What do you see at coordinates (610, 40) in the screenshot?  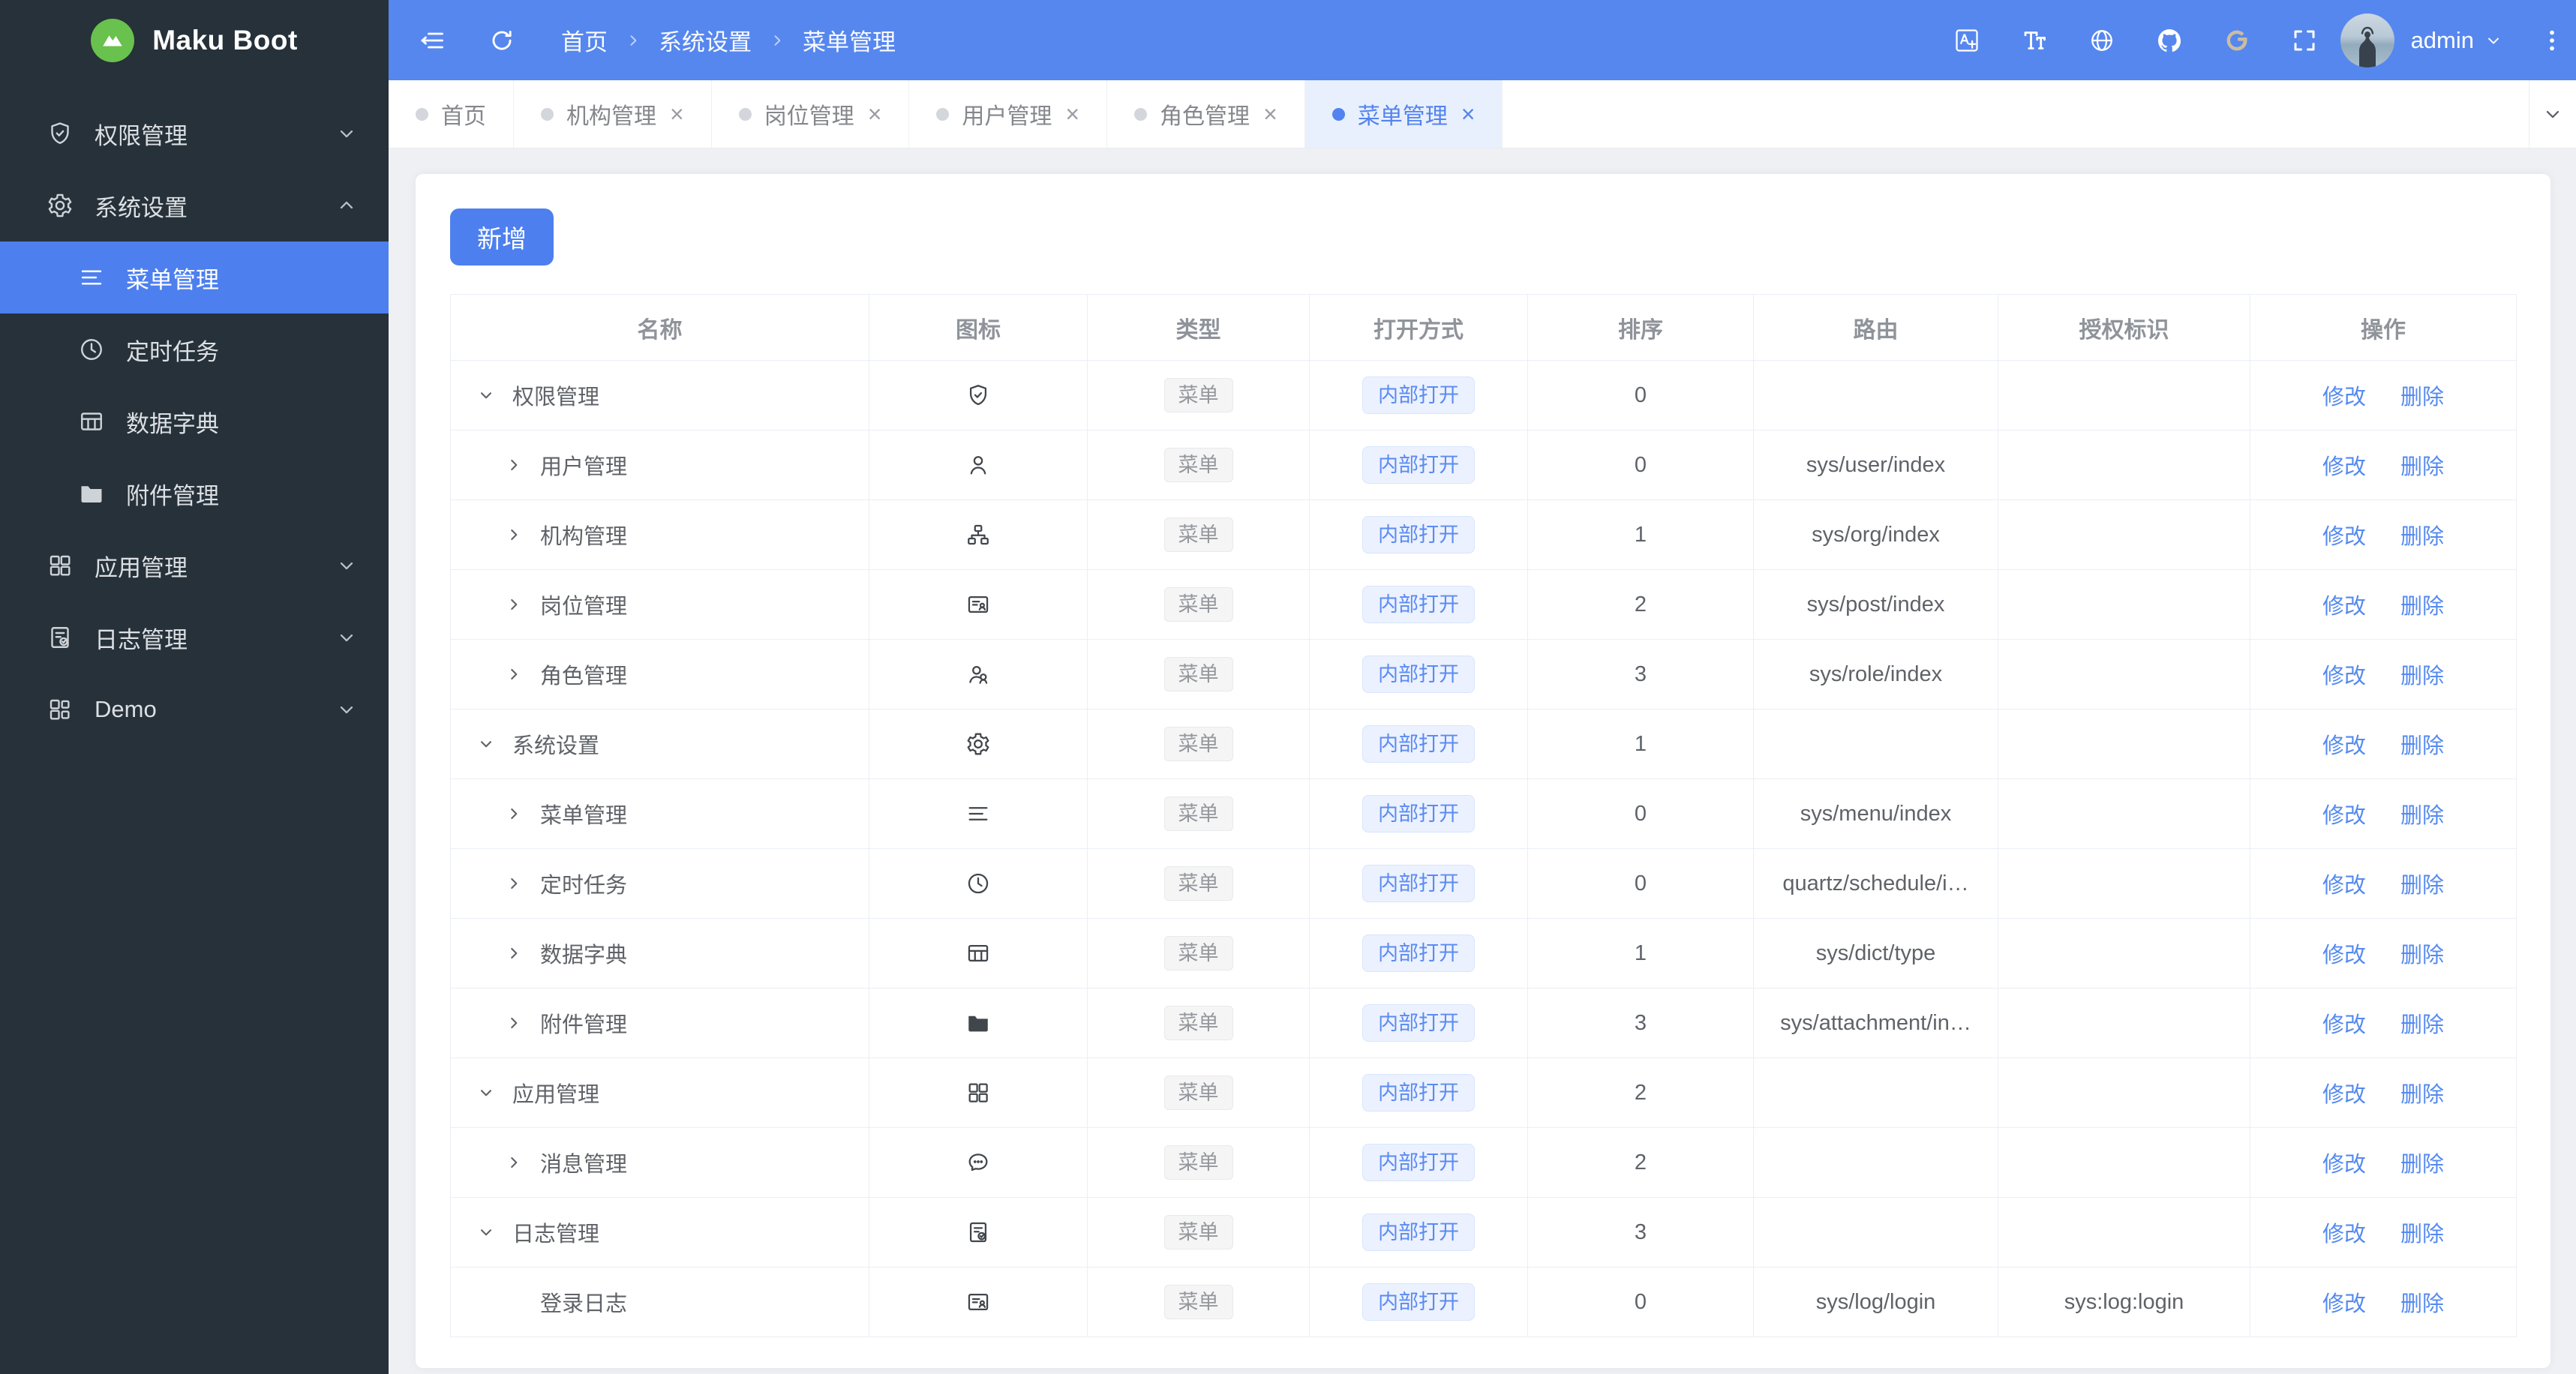 I see `breadcrumb-item: 首页` at bounding box center [610, 40].